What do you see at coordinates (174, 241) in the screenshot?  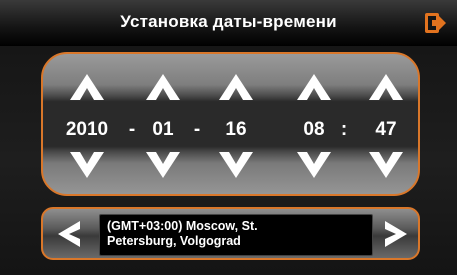 I see `timezone-line-2: Petersburg, Volgograd` at bounding box center [174, 241].